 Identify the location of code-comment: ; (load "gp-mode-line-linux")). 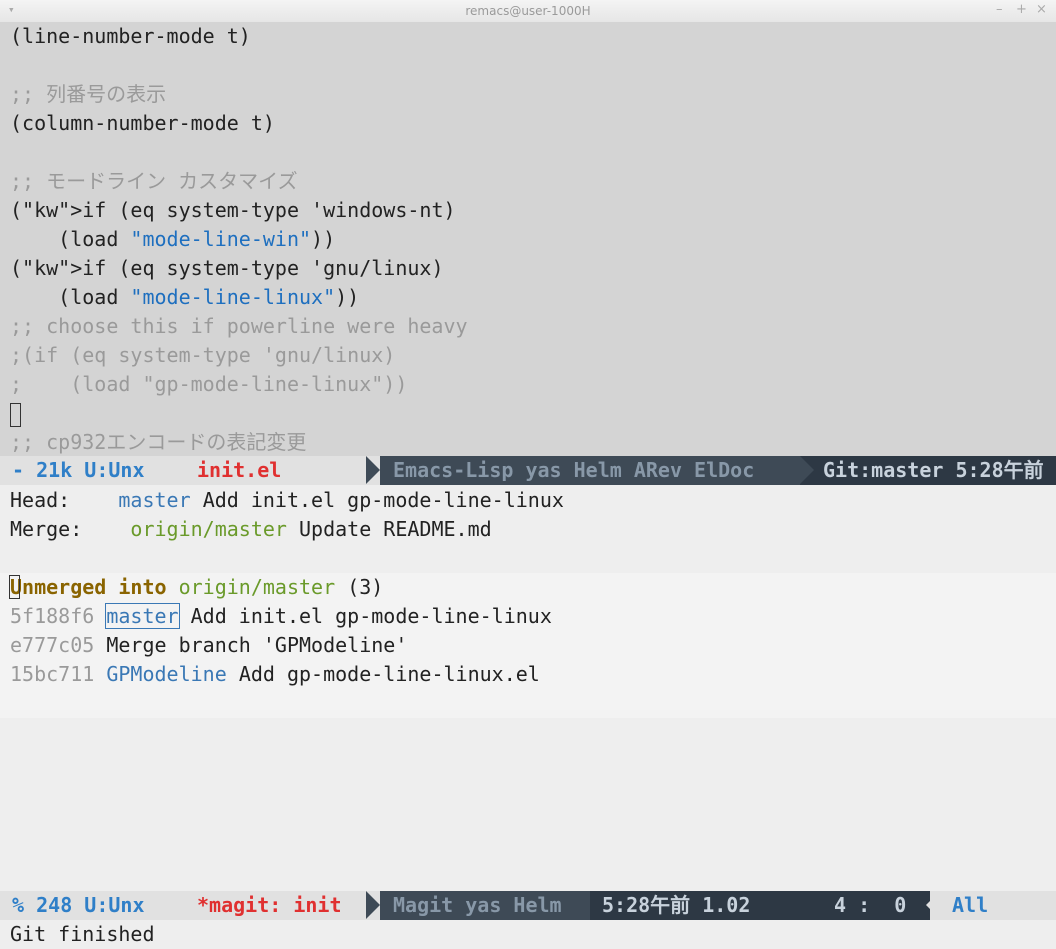
(209, 384).